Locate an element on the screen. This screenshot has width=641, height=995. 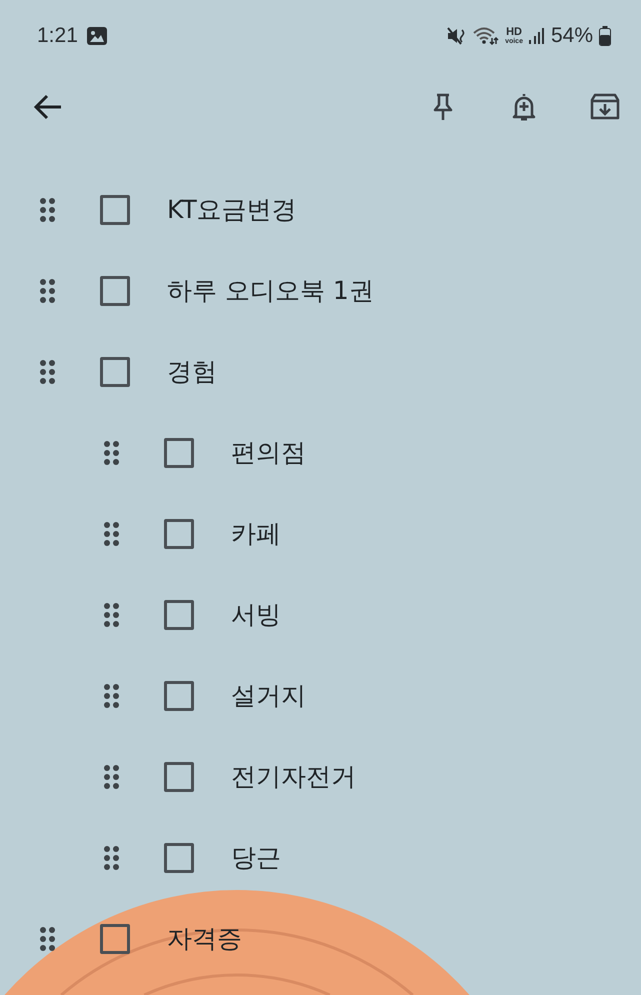
wifi-icon is located at coordinates (486, 36).